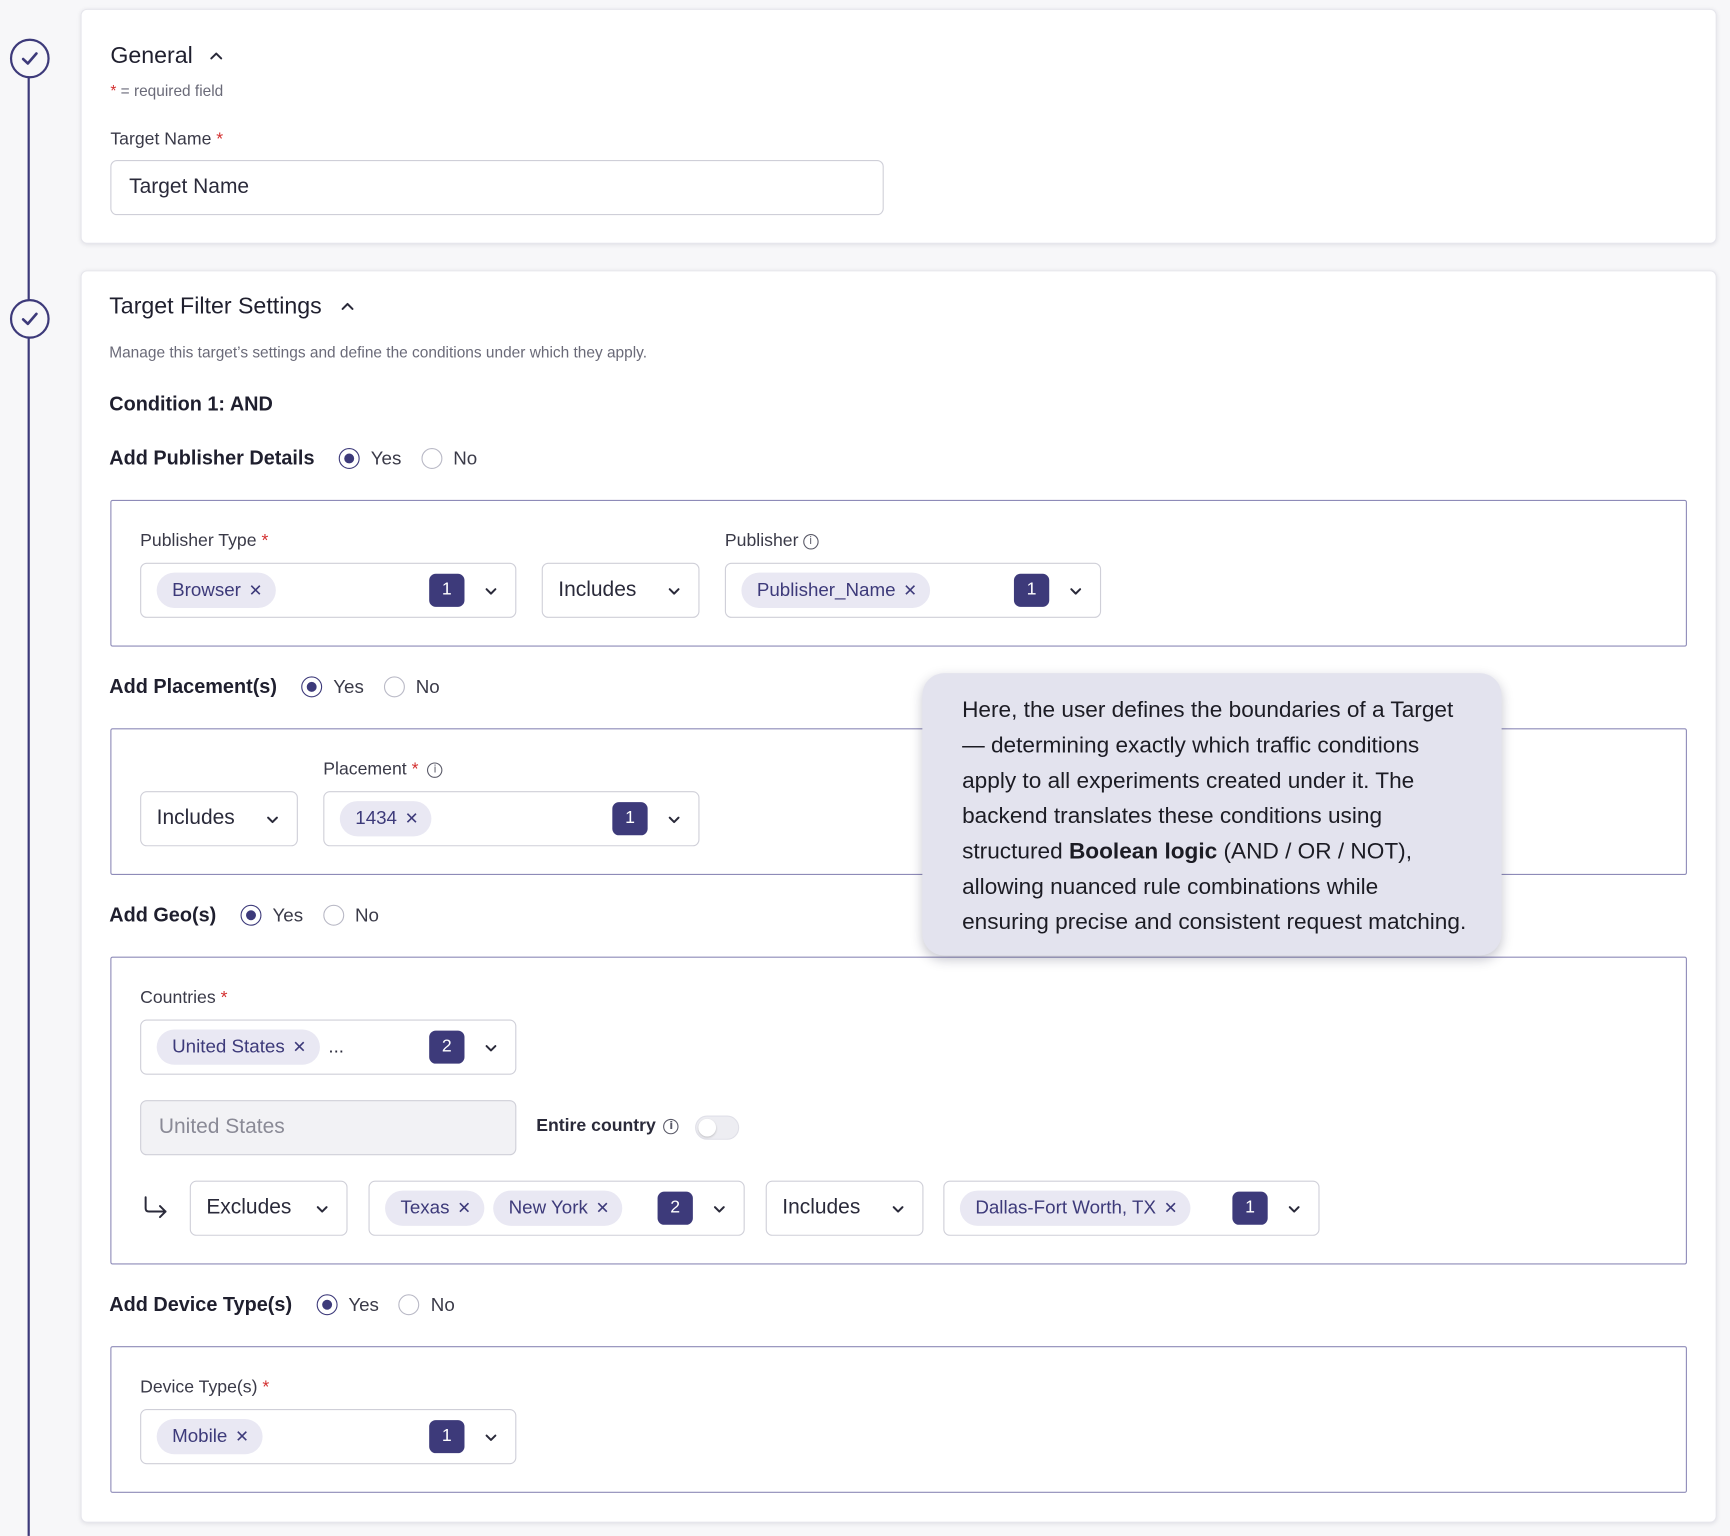 The width and height of the screenshot is (1730, 1536). I want to click on publisher-operator-select: Includes, so click(620, 590).